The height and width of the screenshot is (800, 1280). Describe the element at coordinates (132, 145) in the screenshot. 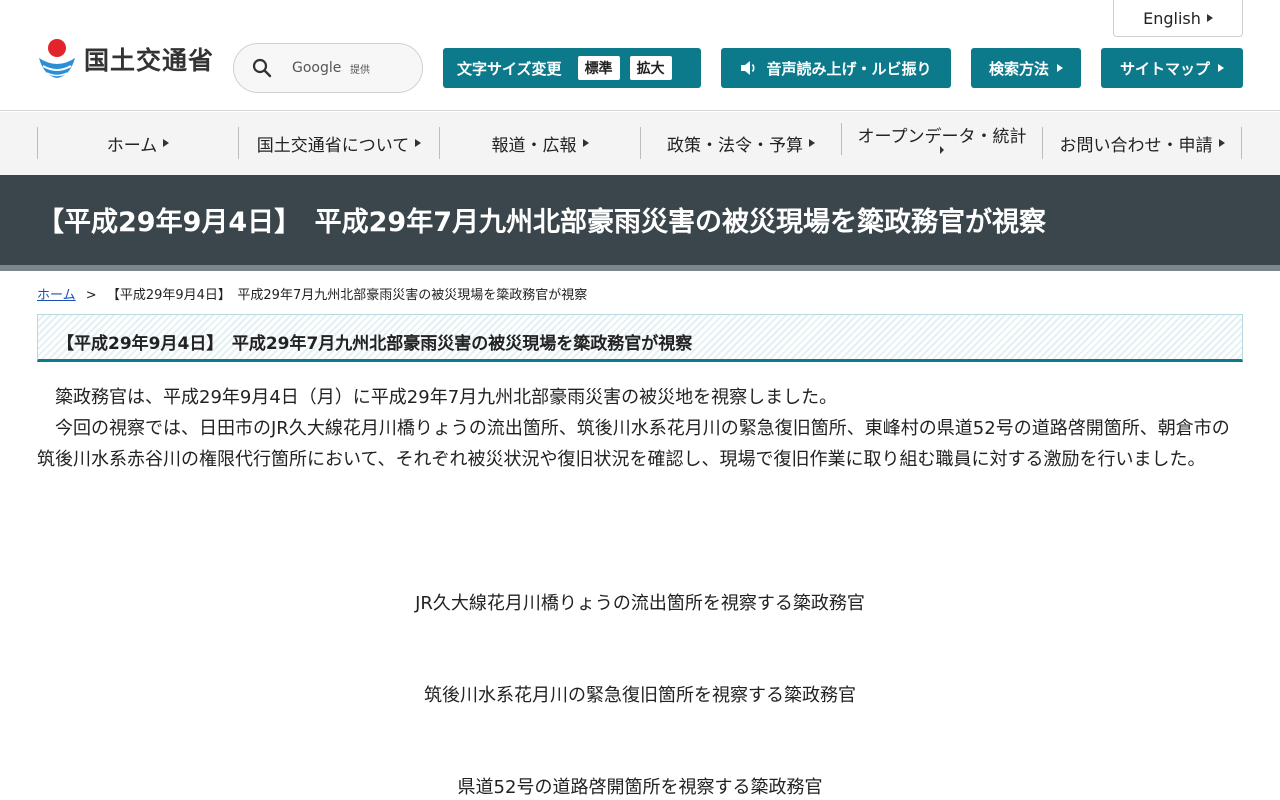

I see `nav-item-label: ホーム` at that location.